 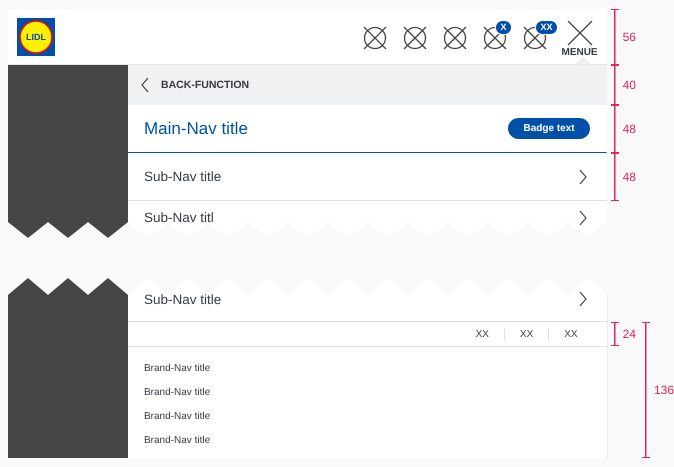 What do you see at coordinates (614, 334) in the screenshot?
I see `dimension-bracket` at bounding box center [614, 334].